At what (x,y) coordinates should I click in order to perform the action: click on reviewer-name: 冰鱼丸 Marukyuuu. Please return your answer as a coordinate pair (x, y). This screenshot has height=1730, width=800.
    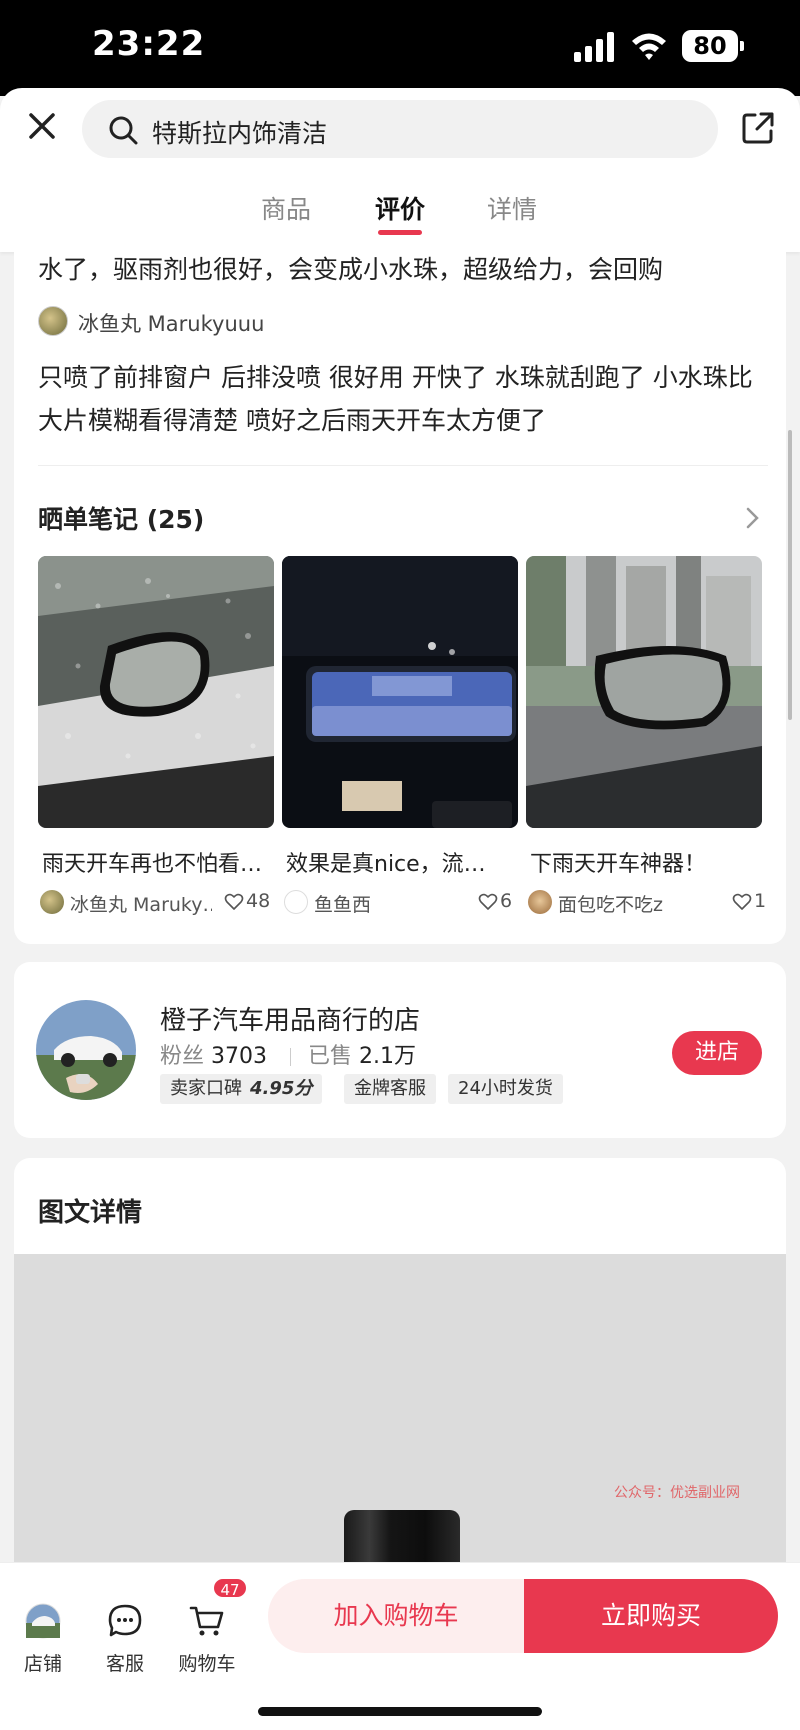
    Looking at the image, I should click on (171, 324).